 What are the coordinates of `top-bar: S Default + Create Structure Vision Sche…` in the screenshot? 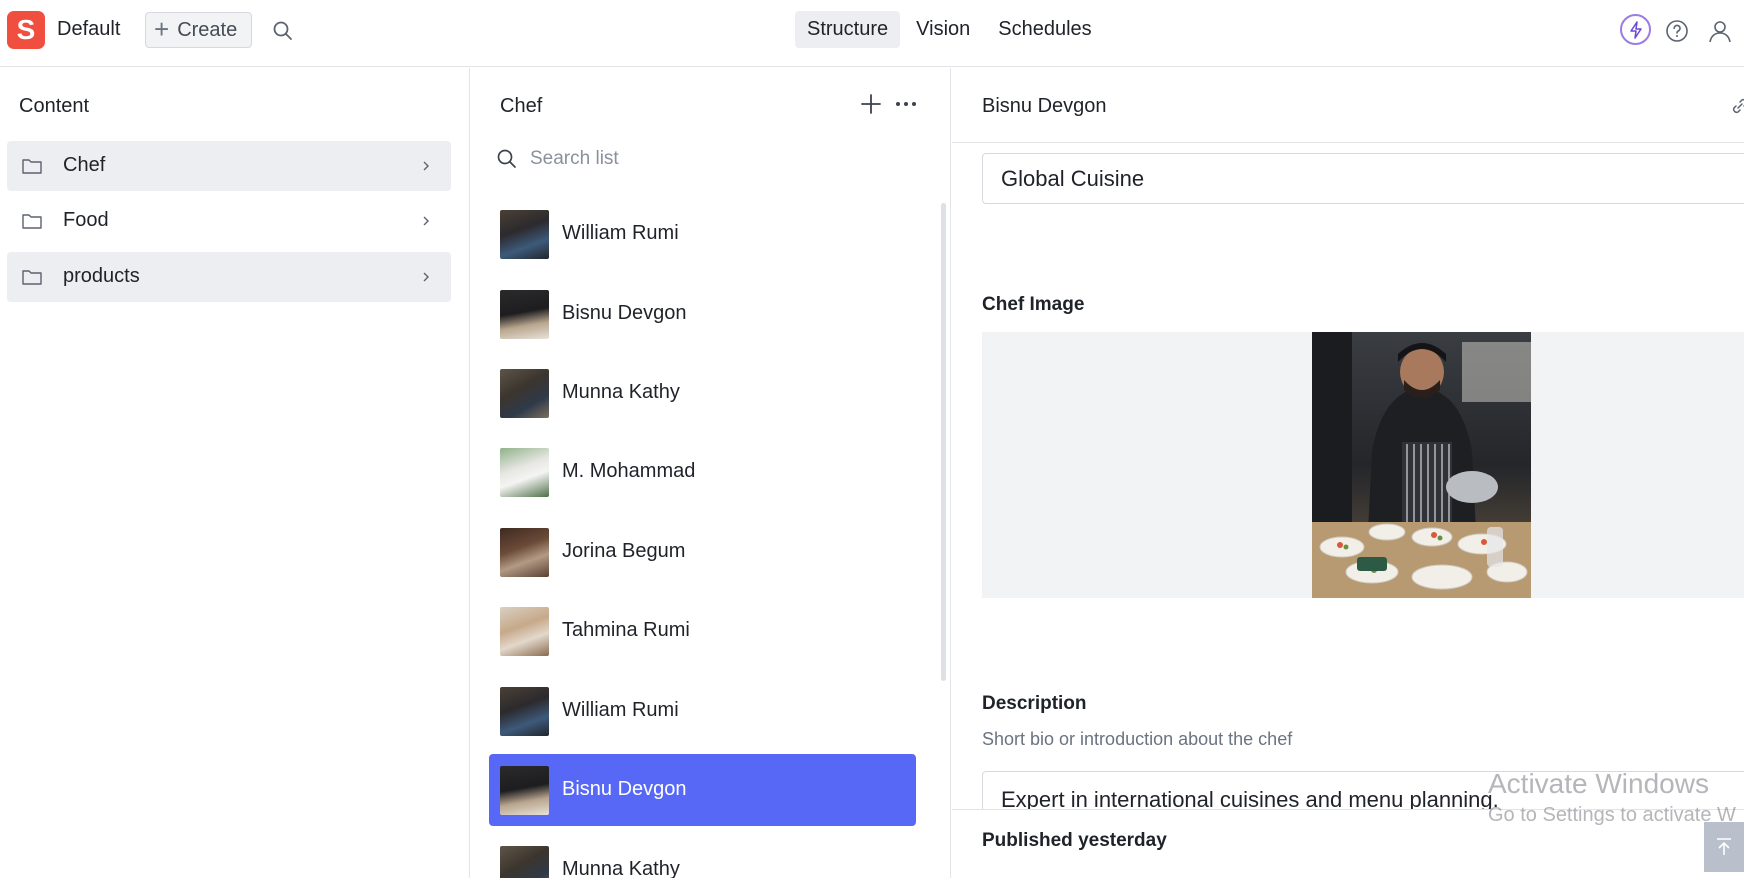 It's located at (872, 33).